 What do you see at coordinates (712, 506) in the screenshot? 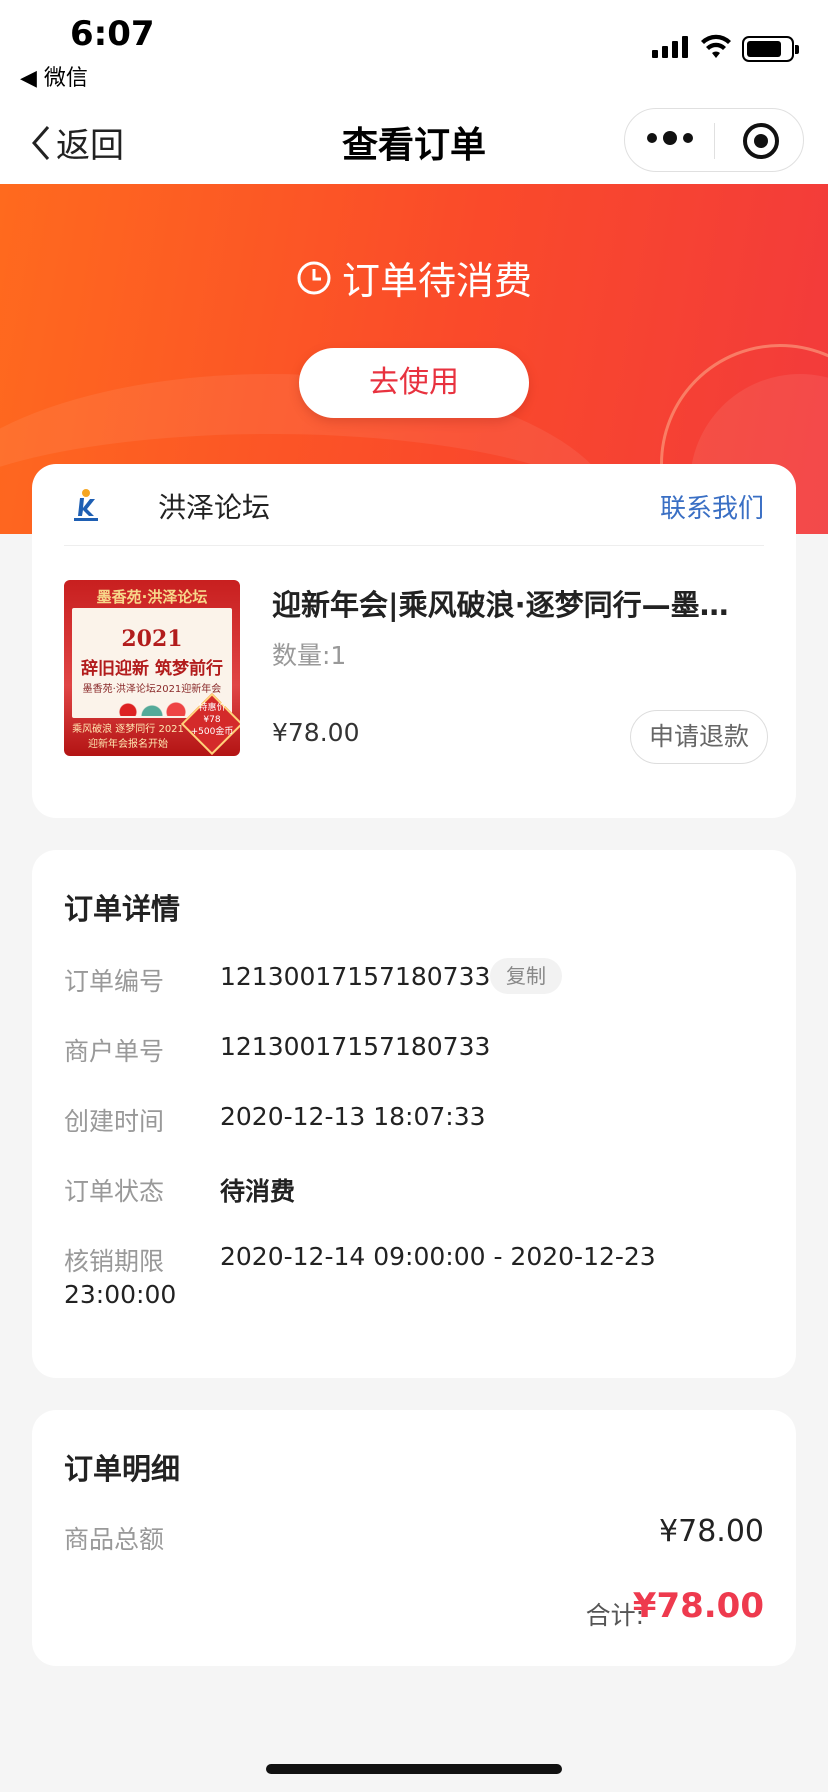
I see `contact-us-link: 联系我们` at bounding box center [712, 506].